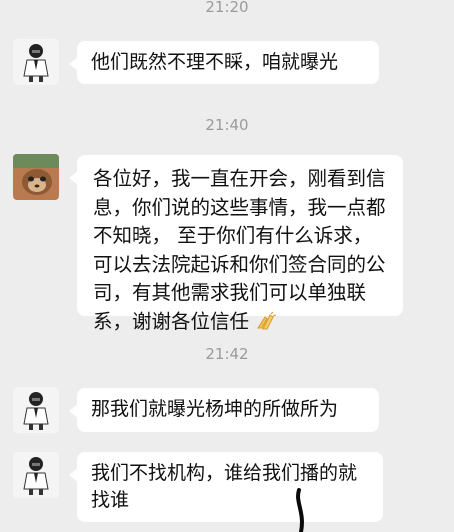 The image size is (454, 532). I want to click on message-bubble: 我们不找机构，谁给我们播的就找谁, so click(226, 487).